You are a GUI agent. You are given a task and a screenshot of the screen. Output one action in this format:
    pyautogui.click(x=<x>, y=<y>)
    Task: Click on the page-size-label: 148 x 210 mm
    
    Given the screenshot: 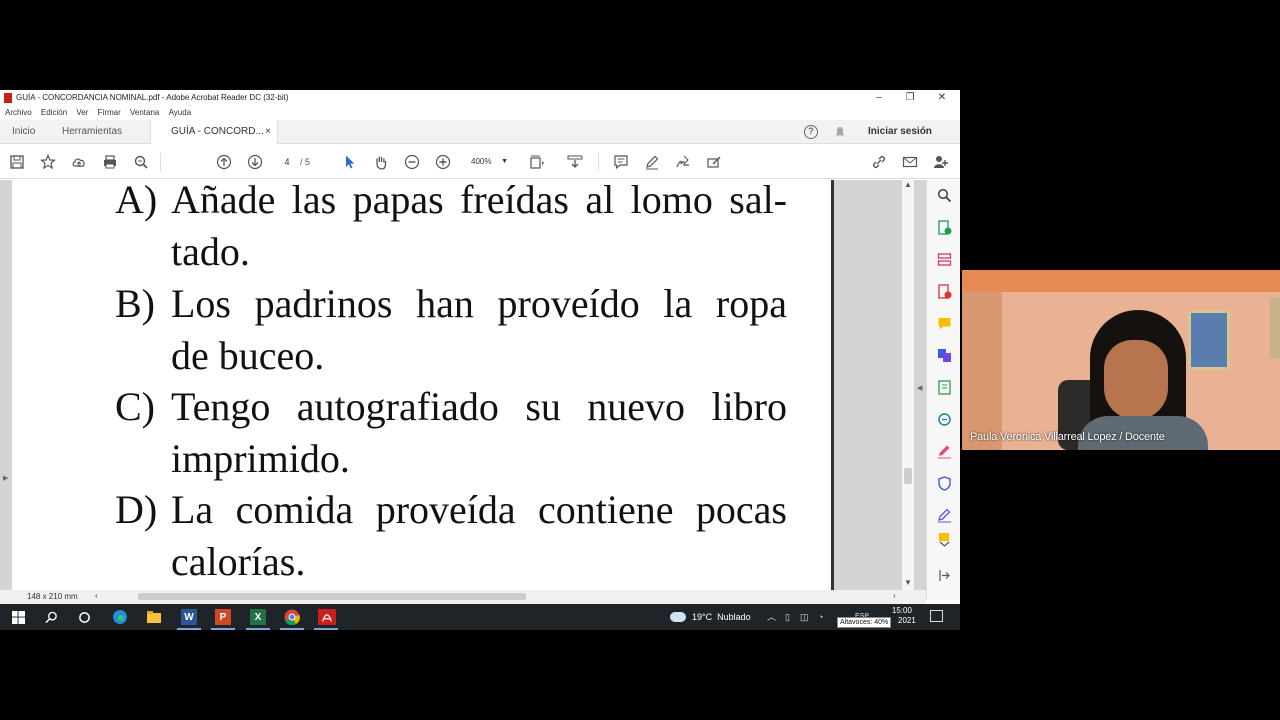 What is the action you would take?
    pyautogui.click(x=52, y=596)
    